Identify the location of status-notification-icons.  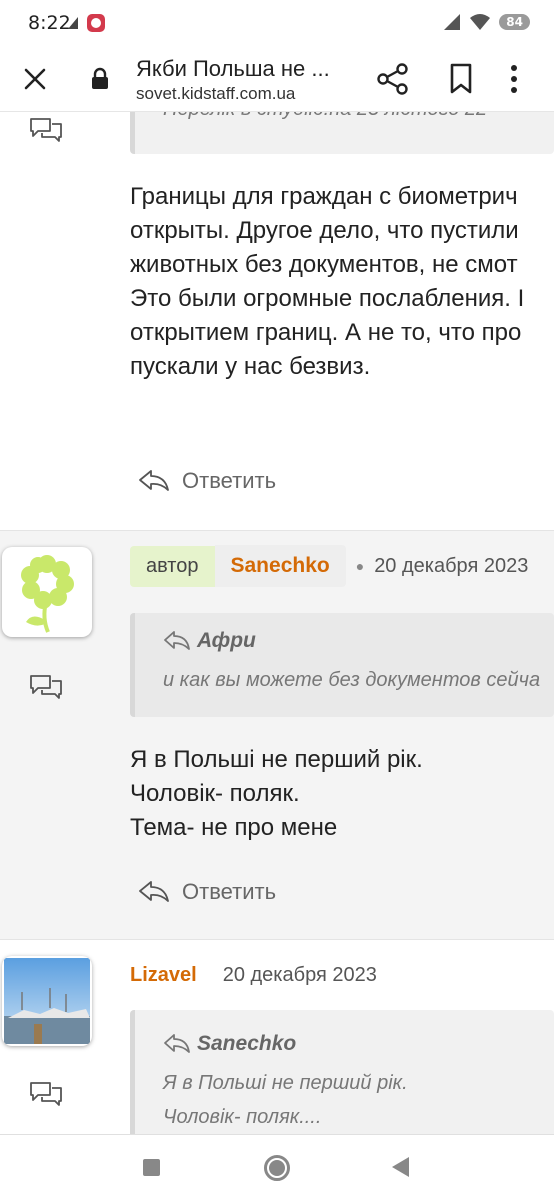
(86, 23).